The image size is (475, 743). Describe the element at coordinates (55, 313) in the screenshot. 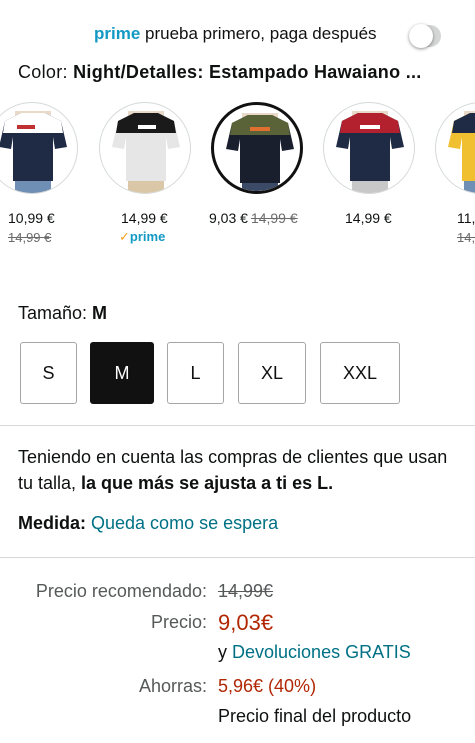

I see `size-label: Tamaño:` at that location.